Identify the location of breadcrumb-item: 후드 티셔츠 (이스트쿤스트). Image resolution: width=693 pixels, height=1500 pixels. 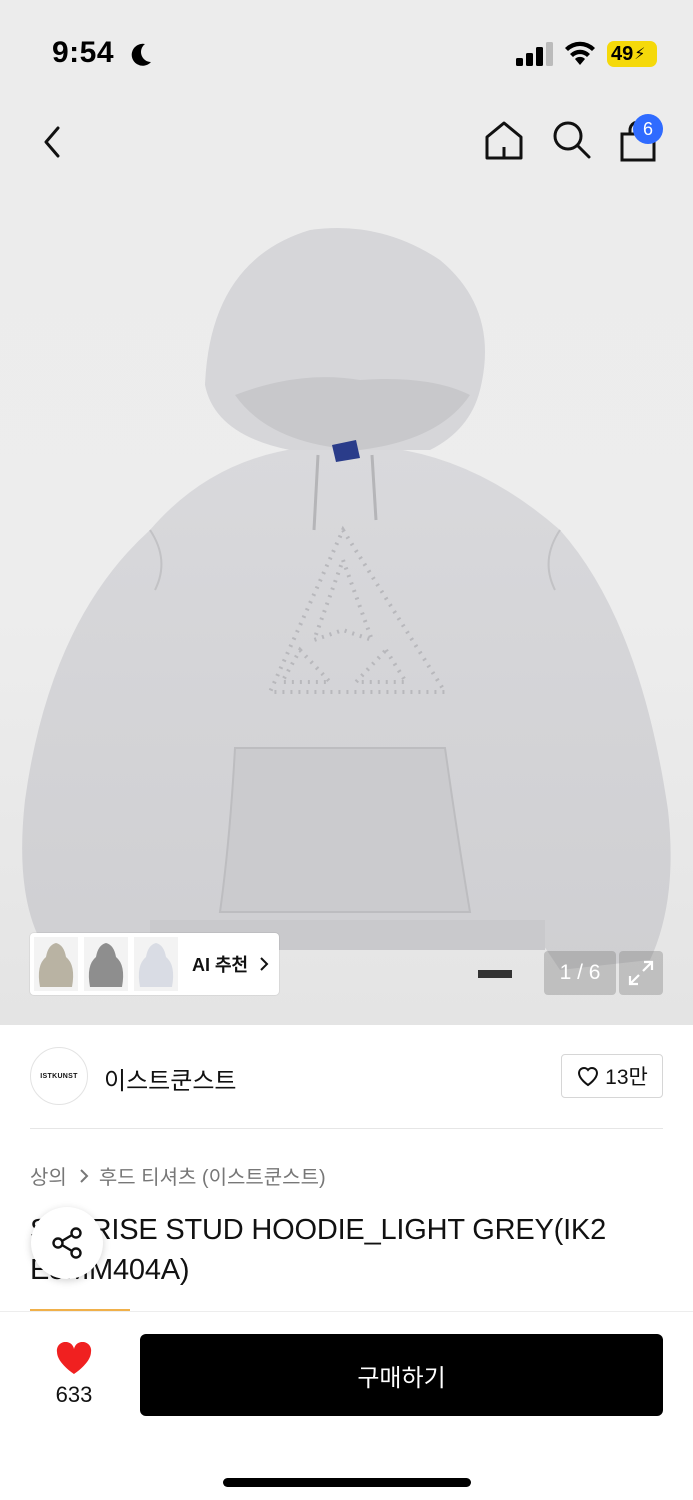
(212, 1175).